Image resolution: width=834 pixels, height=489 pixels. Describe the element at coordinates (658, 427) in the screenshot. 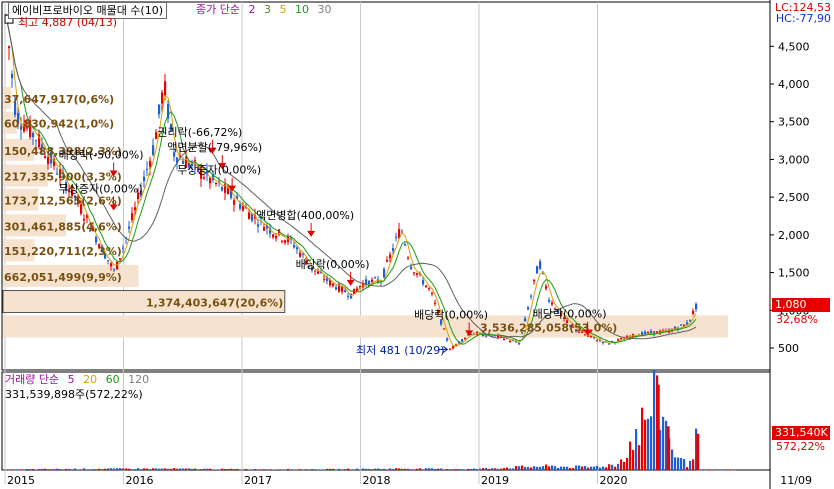

I see `volume-spike-bar` at that location.